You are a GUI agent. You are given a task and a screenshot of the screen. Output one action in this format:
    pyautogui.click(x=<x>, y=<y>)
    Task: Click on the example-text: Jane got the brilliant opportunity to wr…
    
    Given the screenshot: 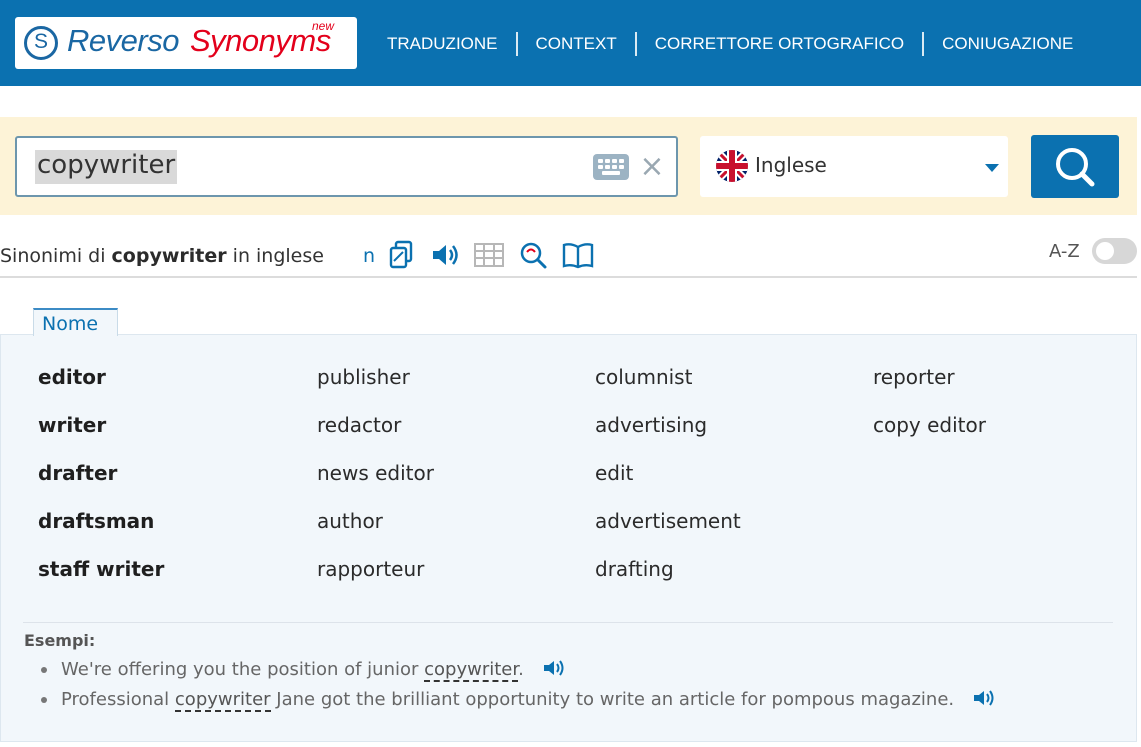 What is the action you would take?
    pyautogui.click(x=612, y=699)
    